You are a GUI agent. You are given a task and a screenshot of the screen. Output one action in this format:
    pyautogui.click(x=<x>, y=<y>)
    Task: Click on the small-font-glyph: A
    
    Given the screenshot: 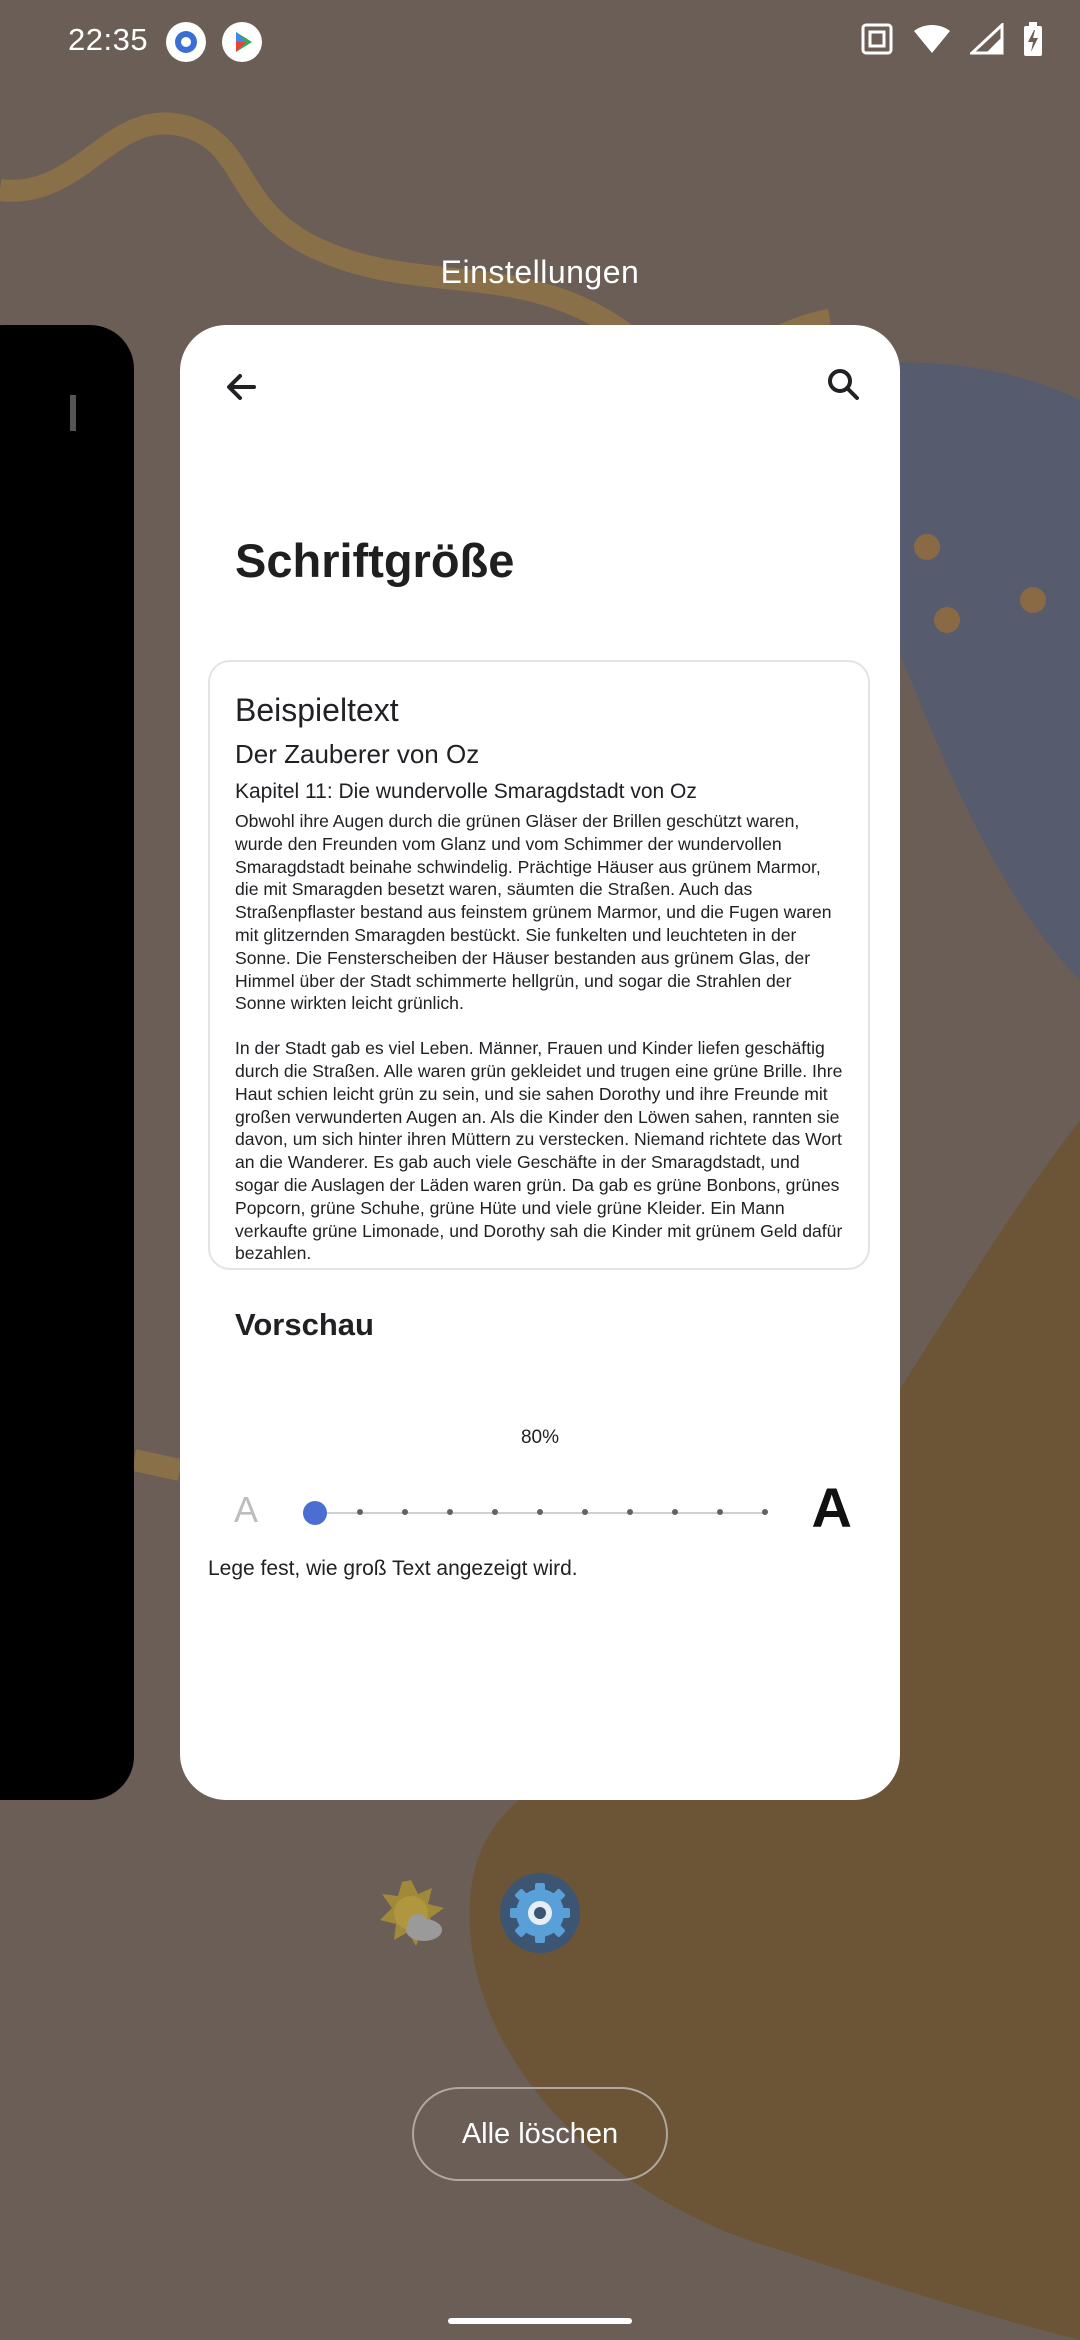 What is the action you would take?
    pyautogui.click(x=246, y=1509)
    